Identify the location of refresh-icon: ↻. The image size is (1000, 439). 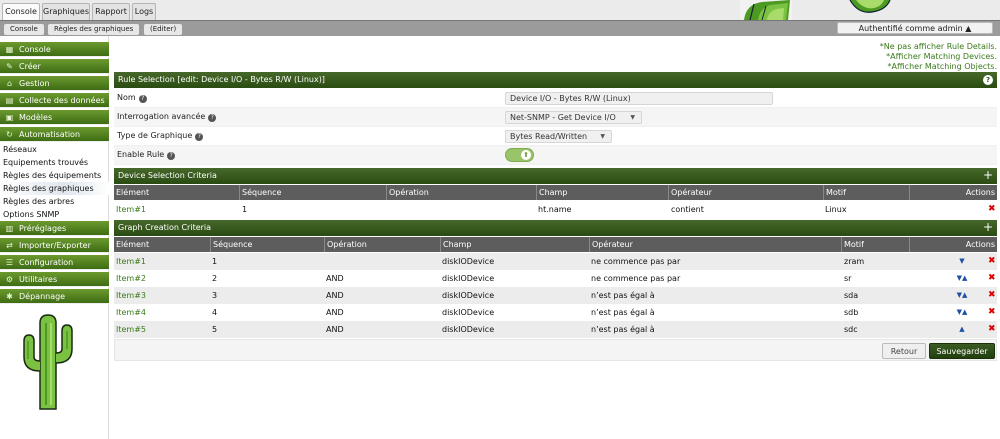
(9, 134).